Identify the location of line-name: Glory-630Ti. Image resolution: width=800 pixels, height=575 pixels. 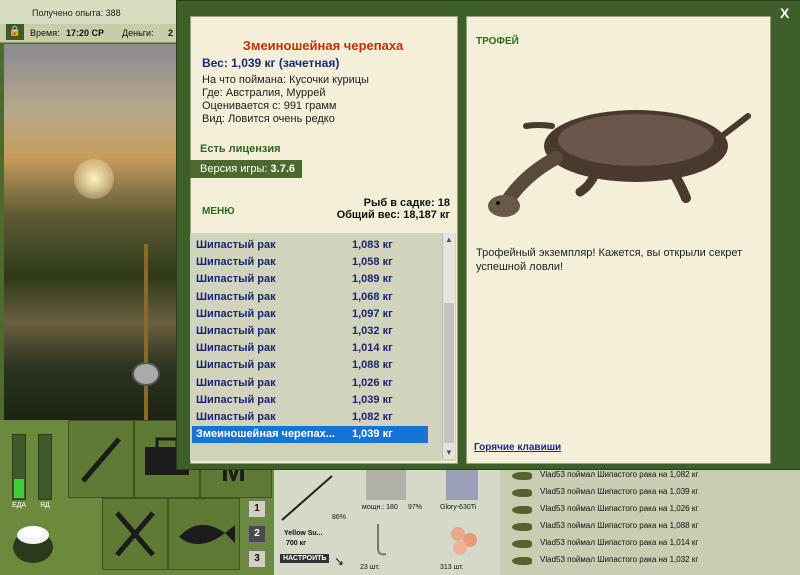
(458, 507).